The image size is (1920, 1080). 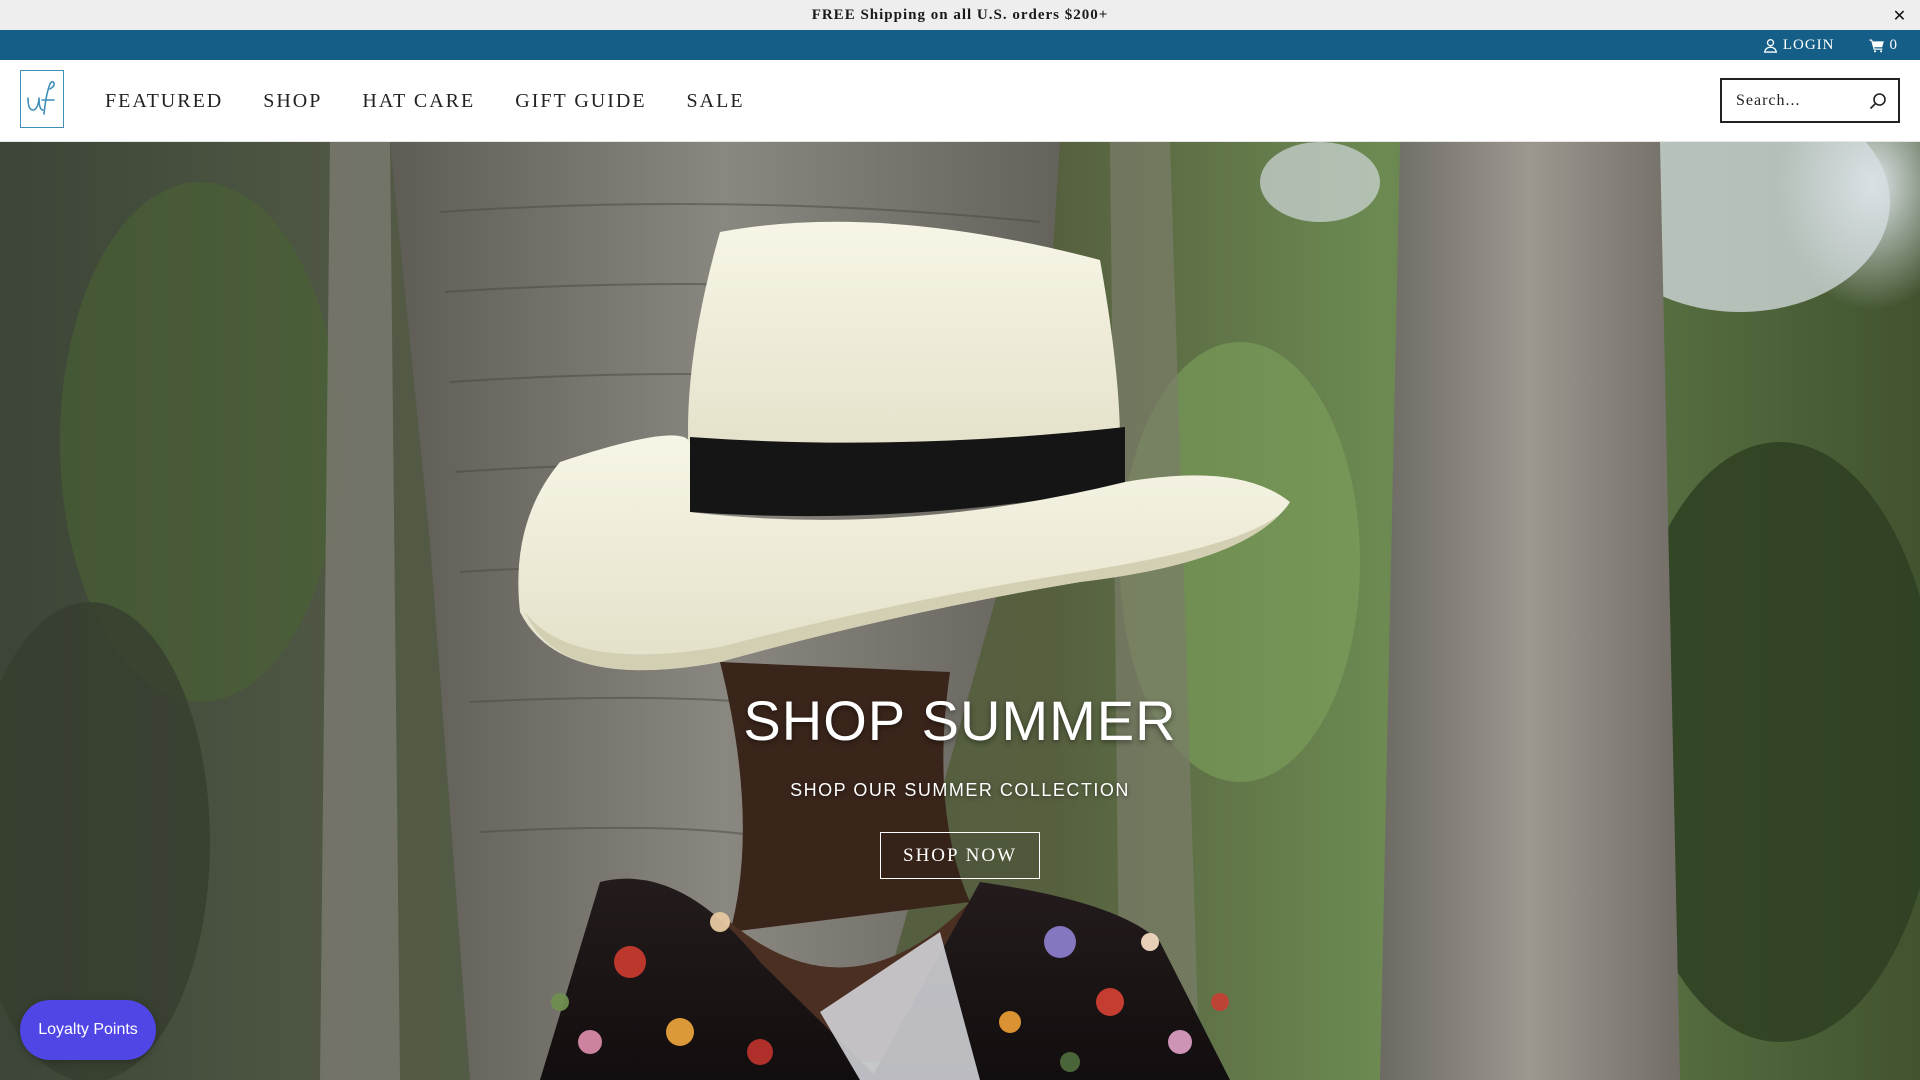 I want to click on main-nav: FEATURED SHOP HAT CARE GIFT GUIDE SALE, so click(x=445, y=101).